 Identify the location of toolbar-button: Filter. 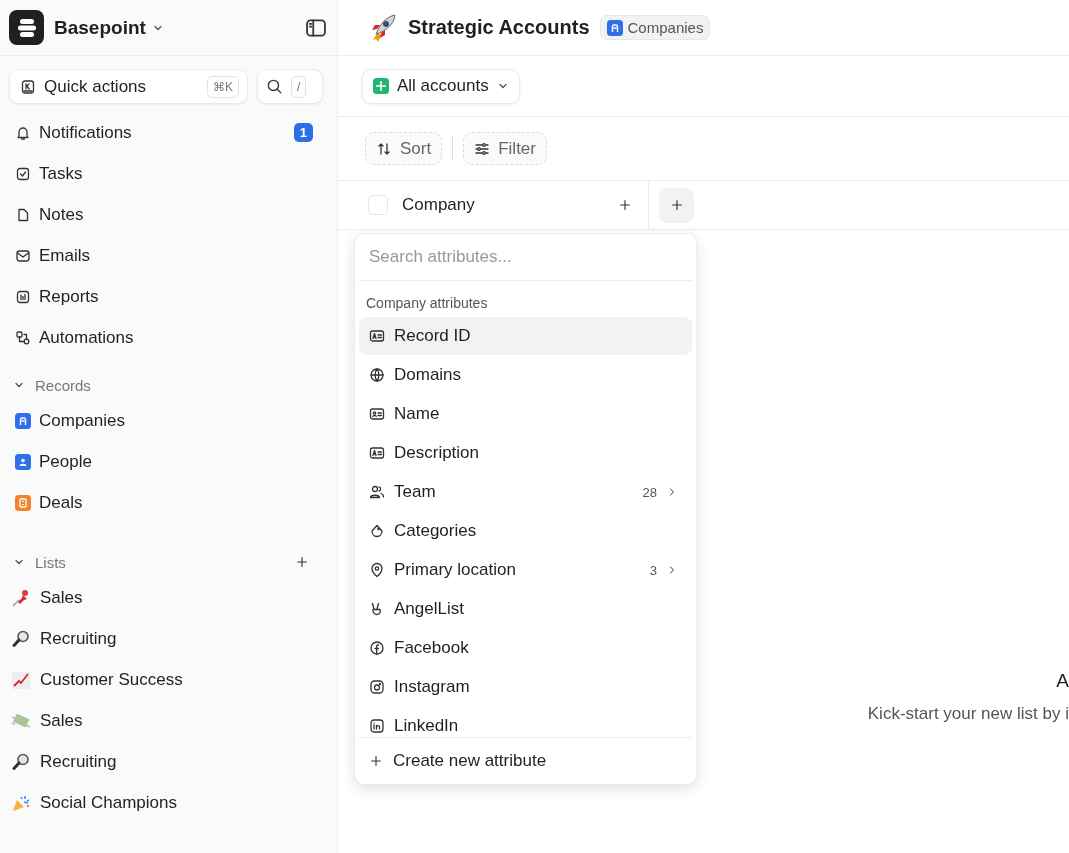
(505, 148).